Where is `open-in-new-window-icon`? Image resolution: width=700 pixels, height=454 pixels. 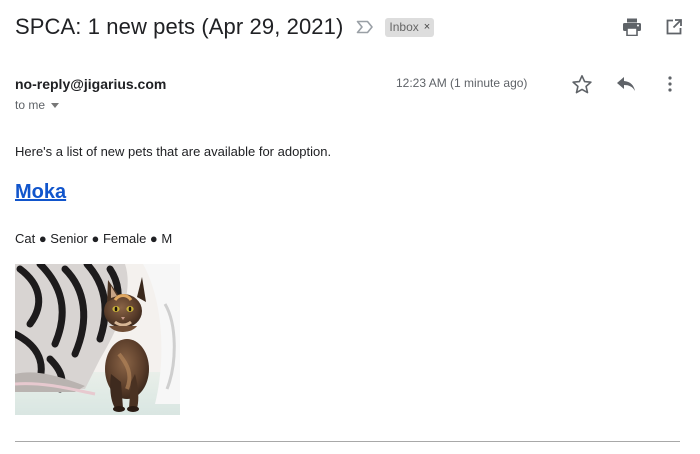
open-in-new-window-icon is located at coordinates (674, 27).